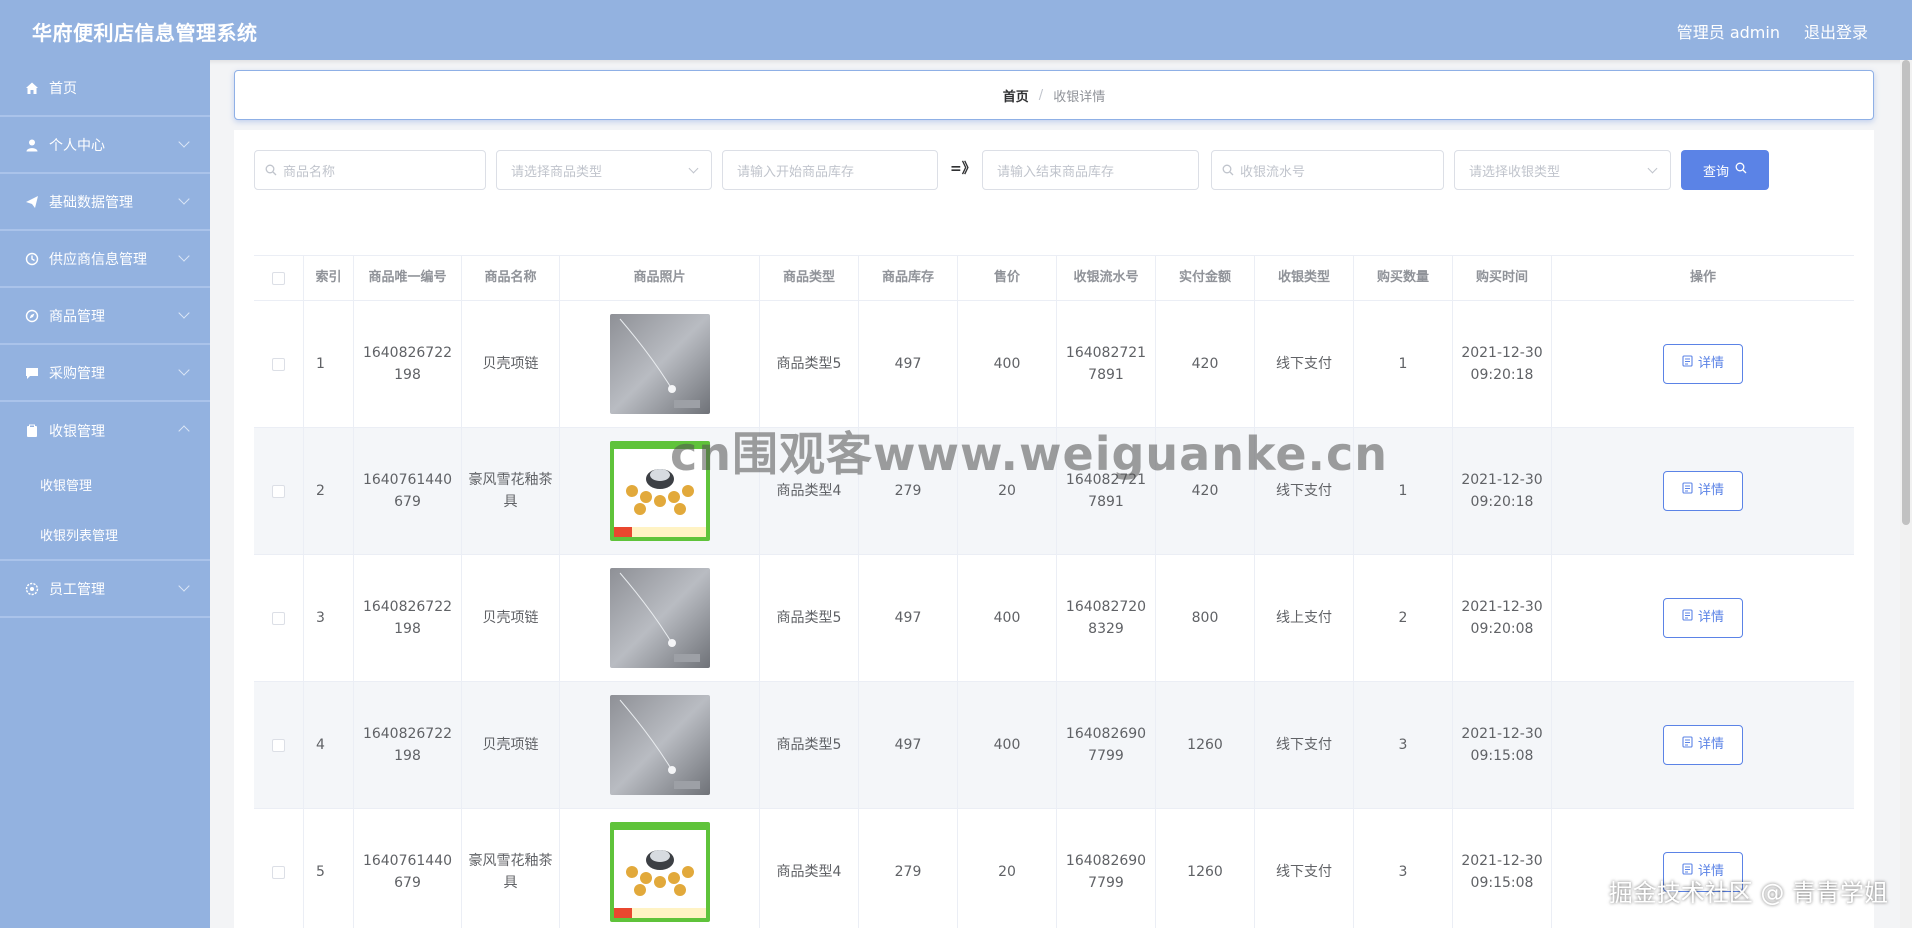 This screenshot has height=928, width=1912. I want to click on stock-start-input: 请输入开始商品库存, so click(830, 170).